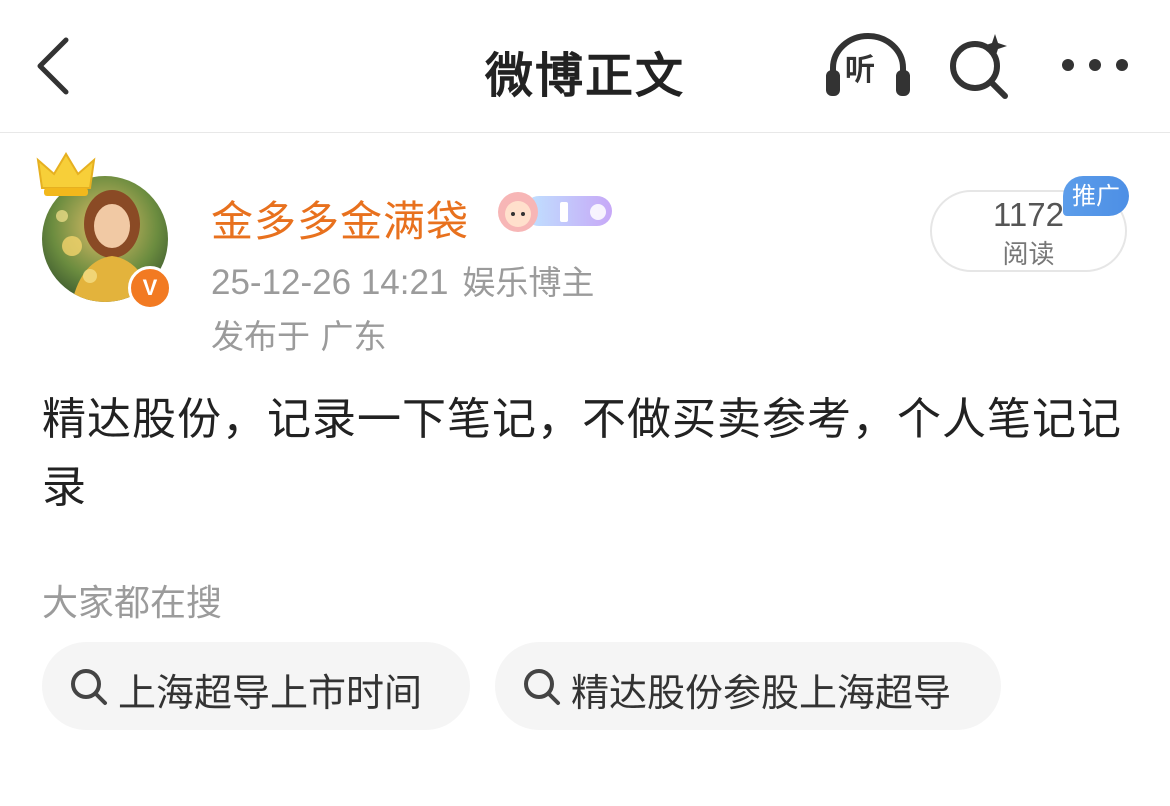 The height and width of the screenshot is (806, 1170). What do you see at coordinates (270, 693) in the screenshot?
I see `search-suggestion-label: 上海超导上市时间` at bounding box center [270, 693].